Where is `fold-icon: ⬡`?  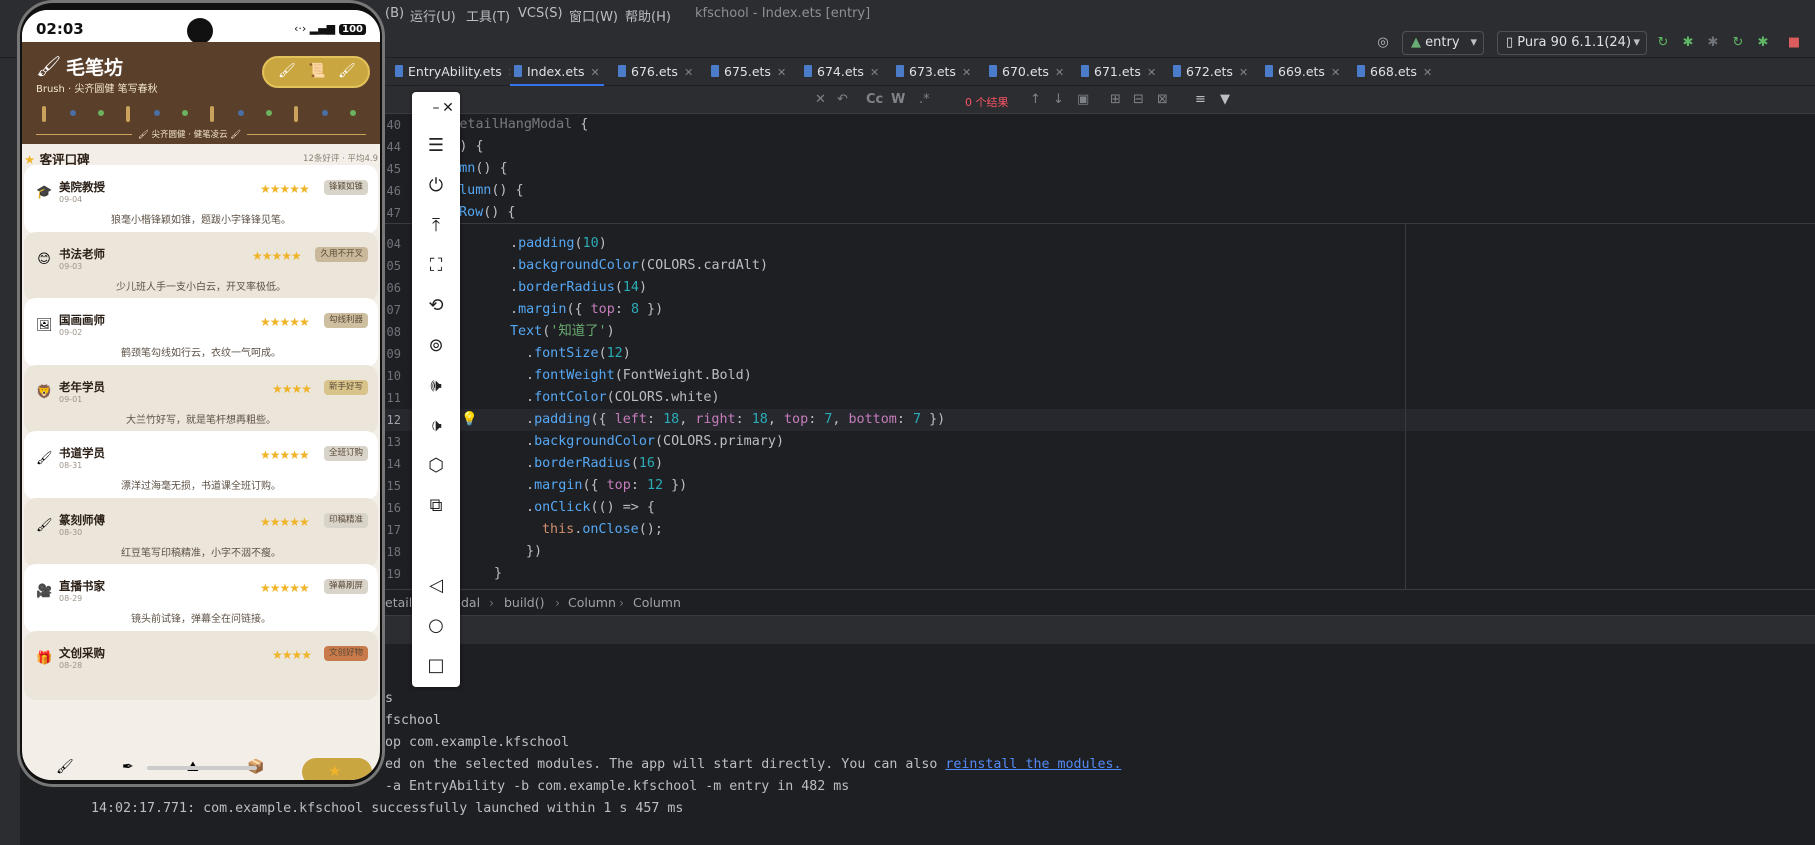 fold-icon: ⬡ is located at coordinates (436, 466).